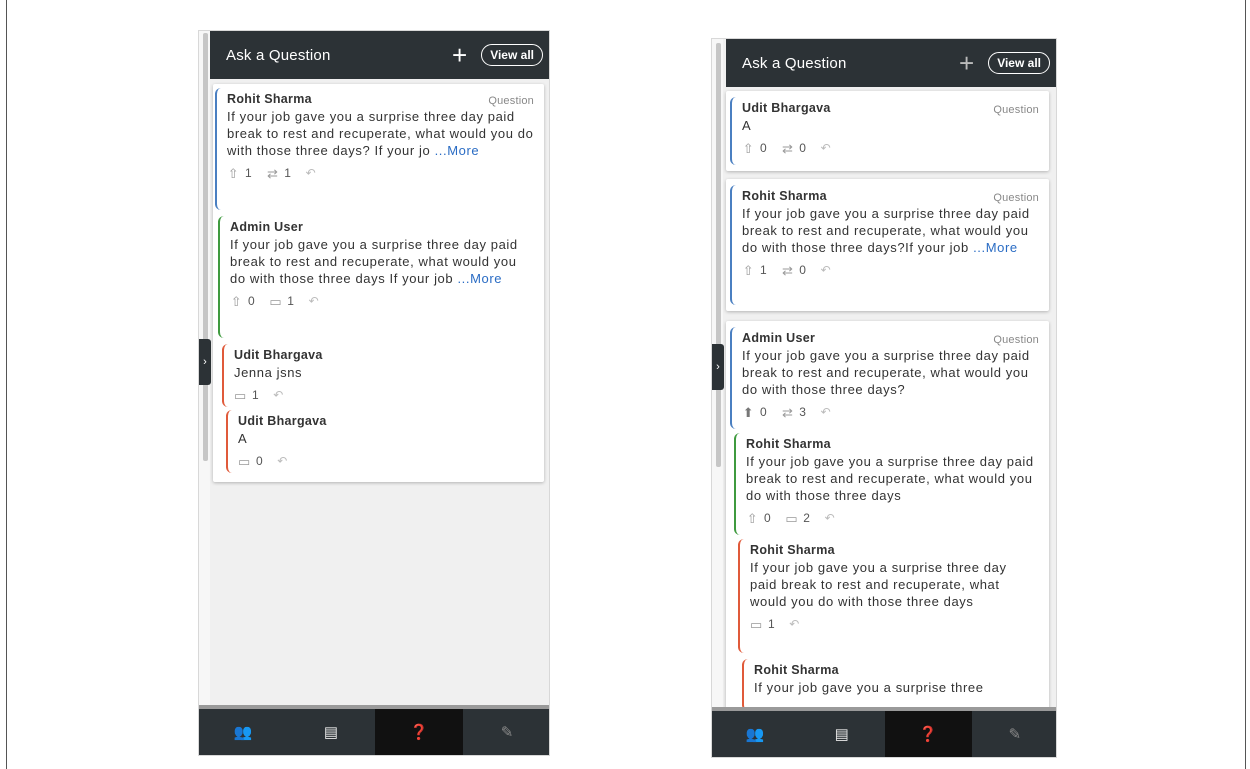 The height and width of the screenshot is (769, 1250). I want to click on header-title: Ask a Question, so click(278, 55).